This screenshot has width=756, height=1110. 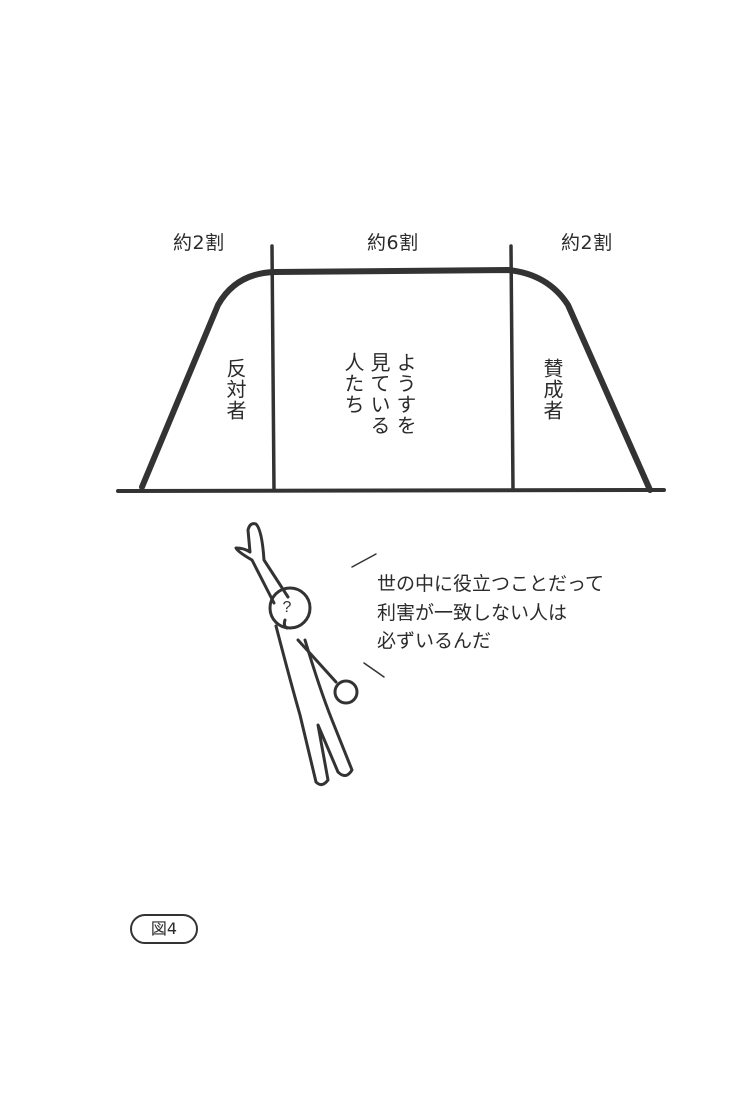 I want to click on figure-body, so click(x=314, y=705).